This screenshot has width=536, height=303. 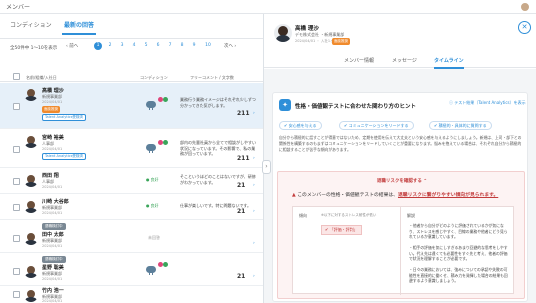 I want to click on explanation-label: 解説, so click(x=411, y=215).